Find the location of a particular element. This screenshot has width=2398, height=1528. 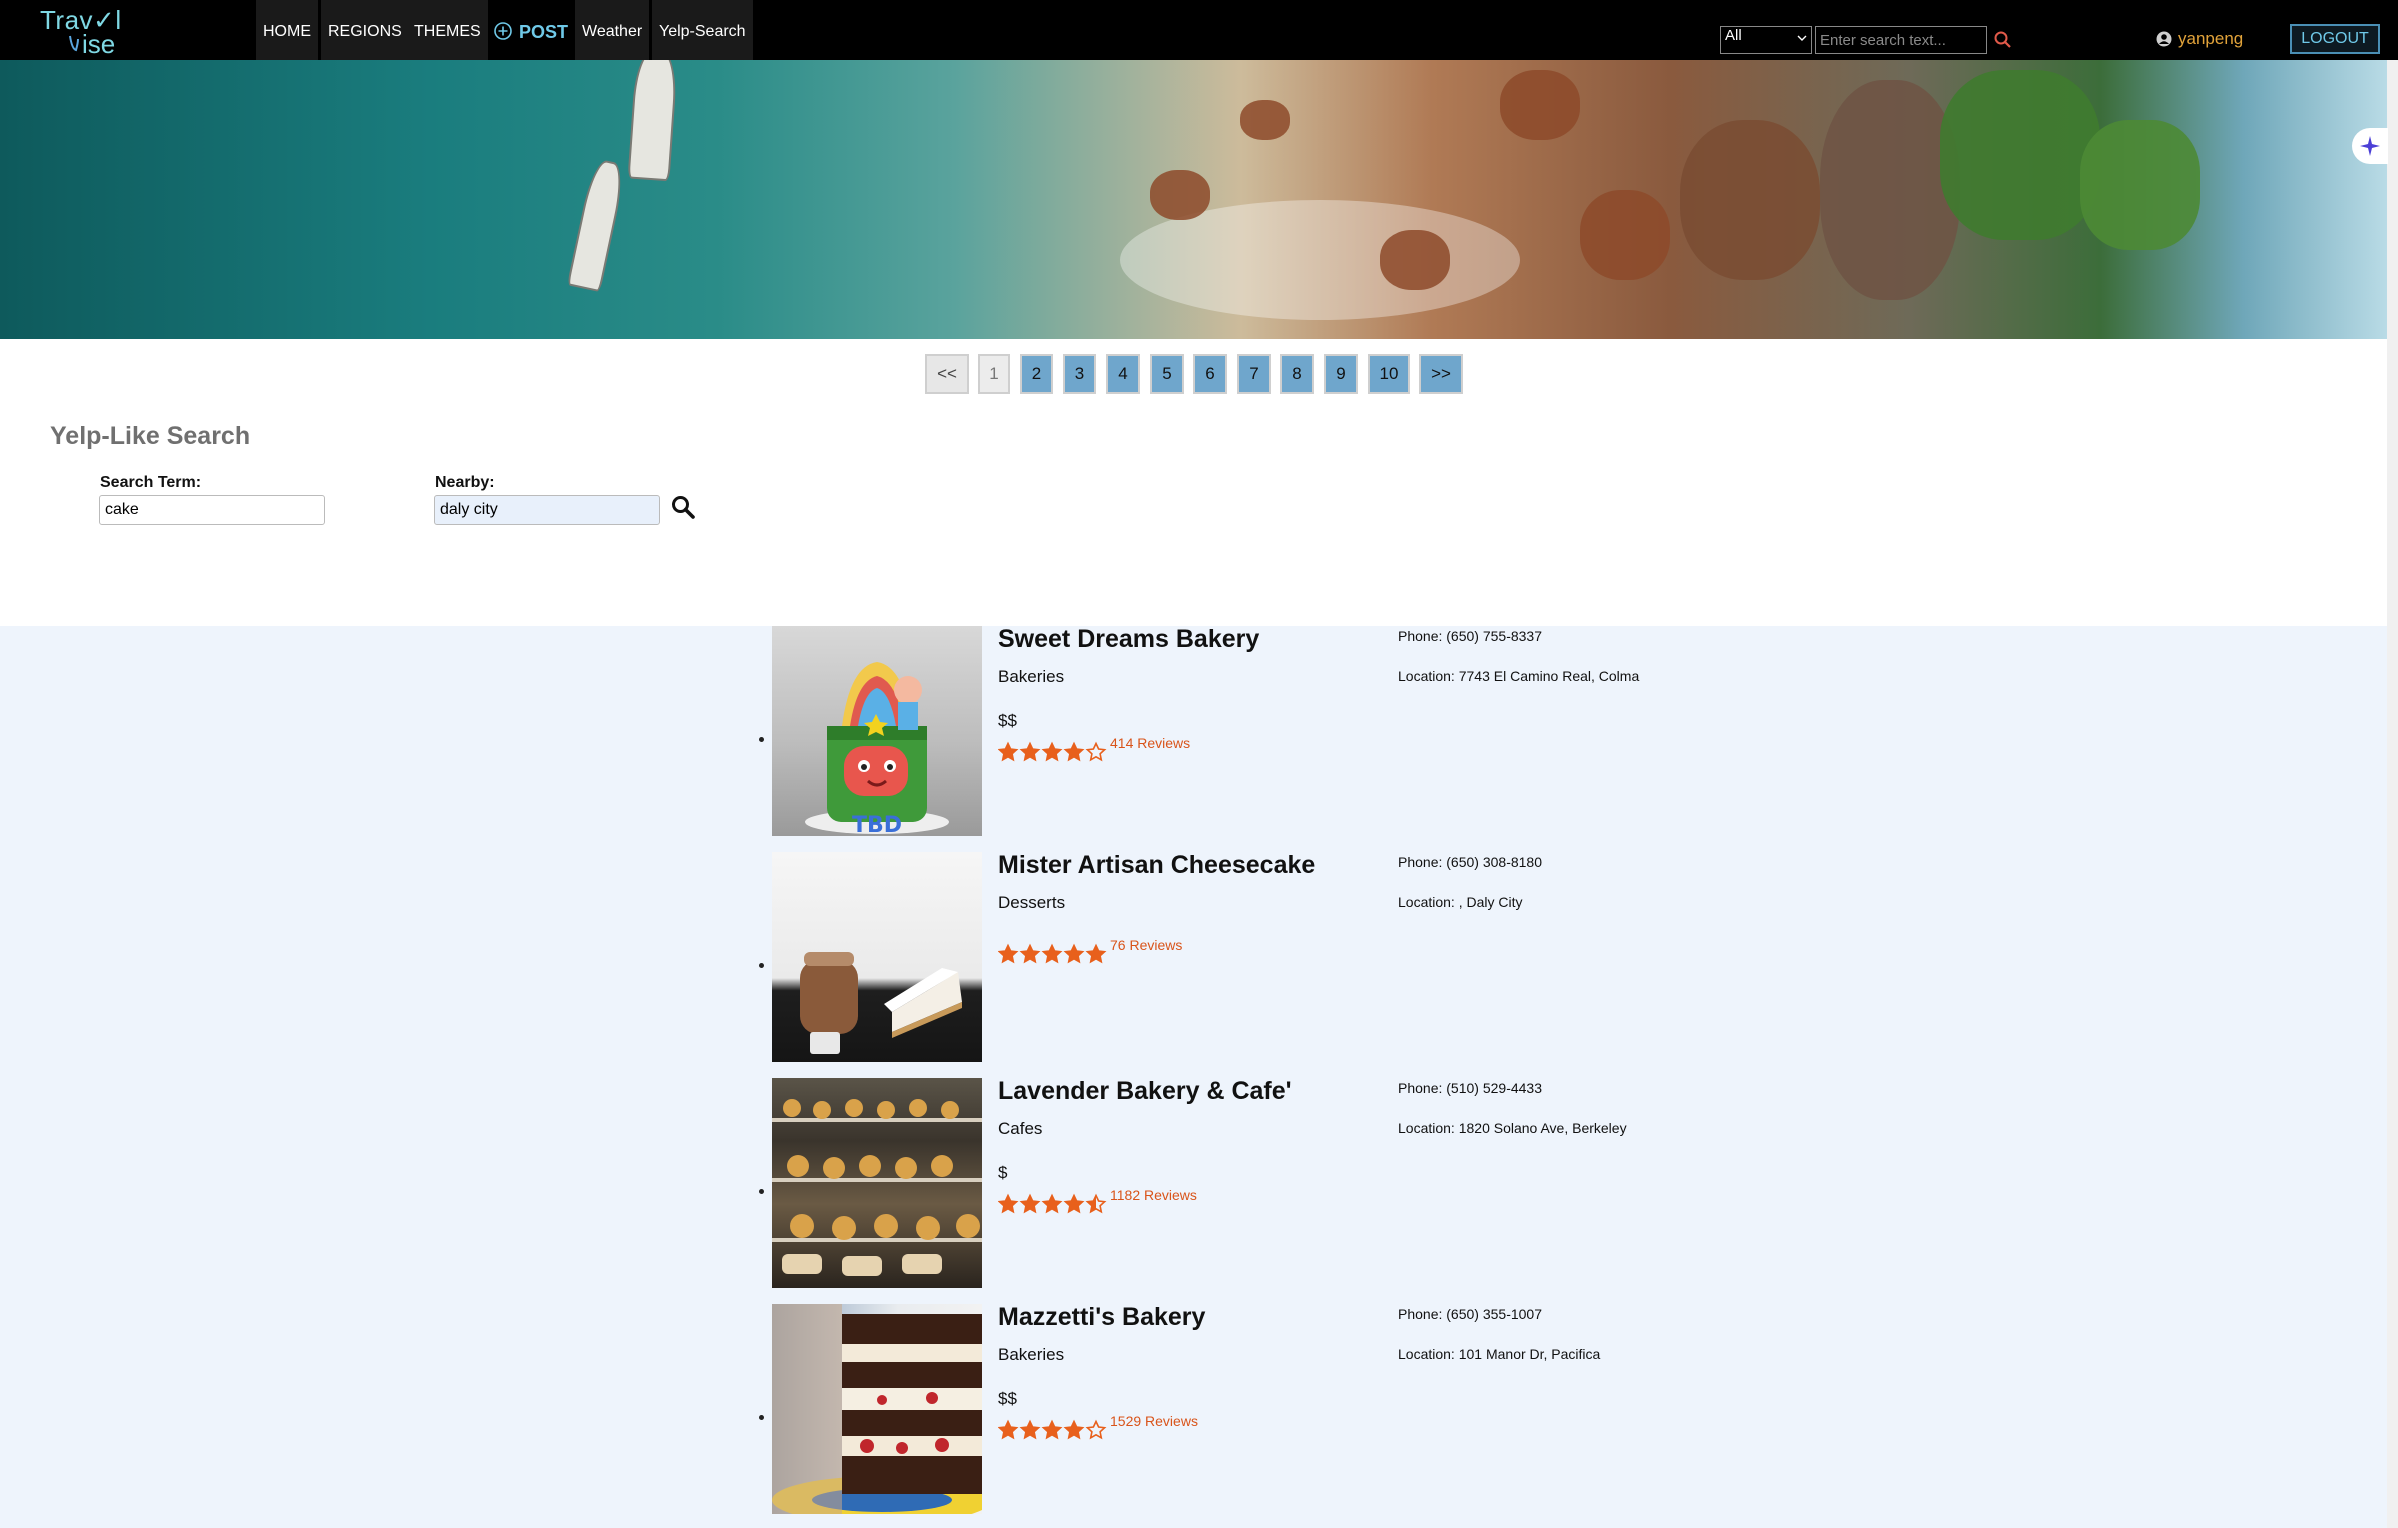

chevron-down-icon is located at coordinates (1802, 38).